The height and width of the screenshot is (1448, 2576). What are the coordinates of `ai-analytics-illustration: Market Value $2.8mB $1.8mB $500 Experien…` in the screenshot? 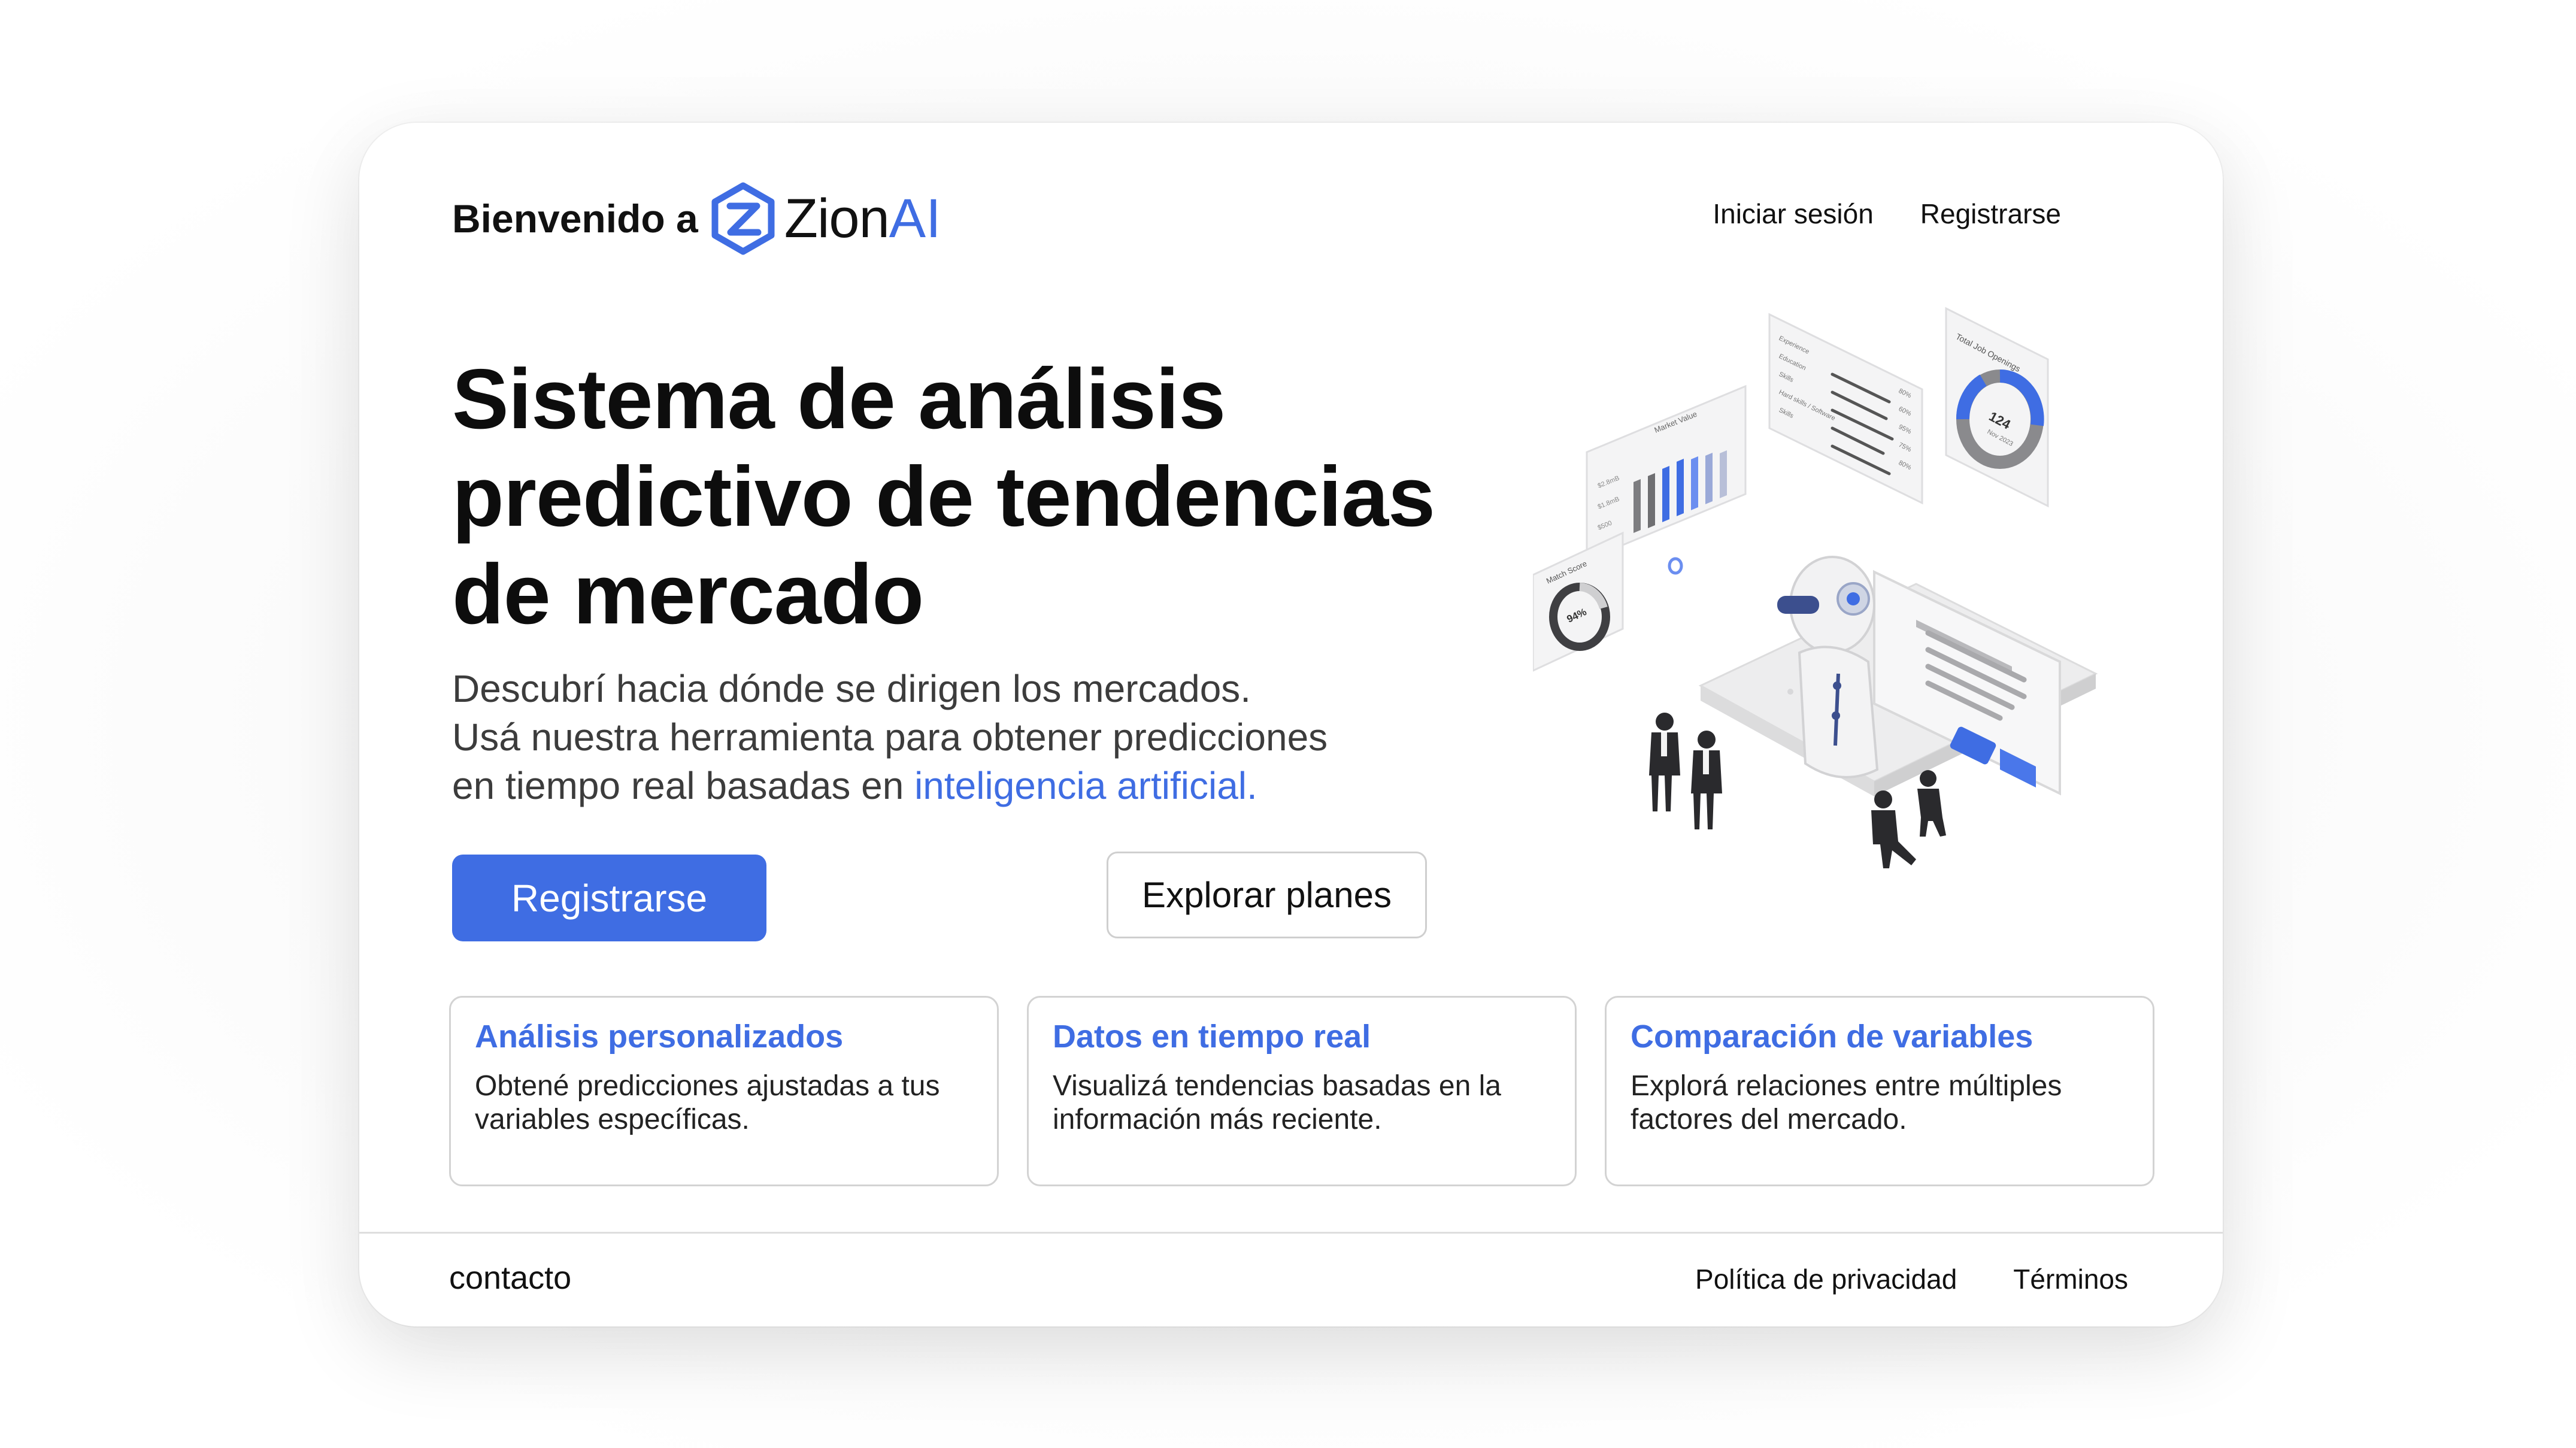 It's located at (1815, 587).